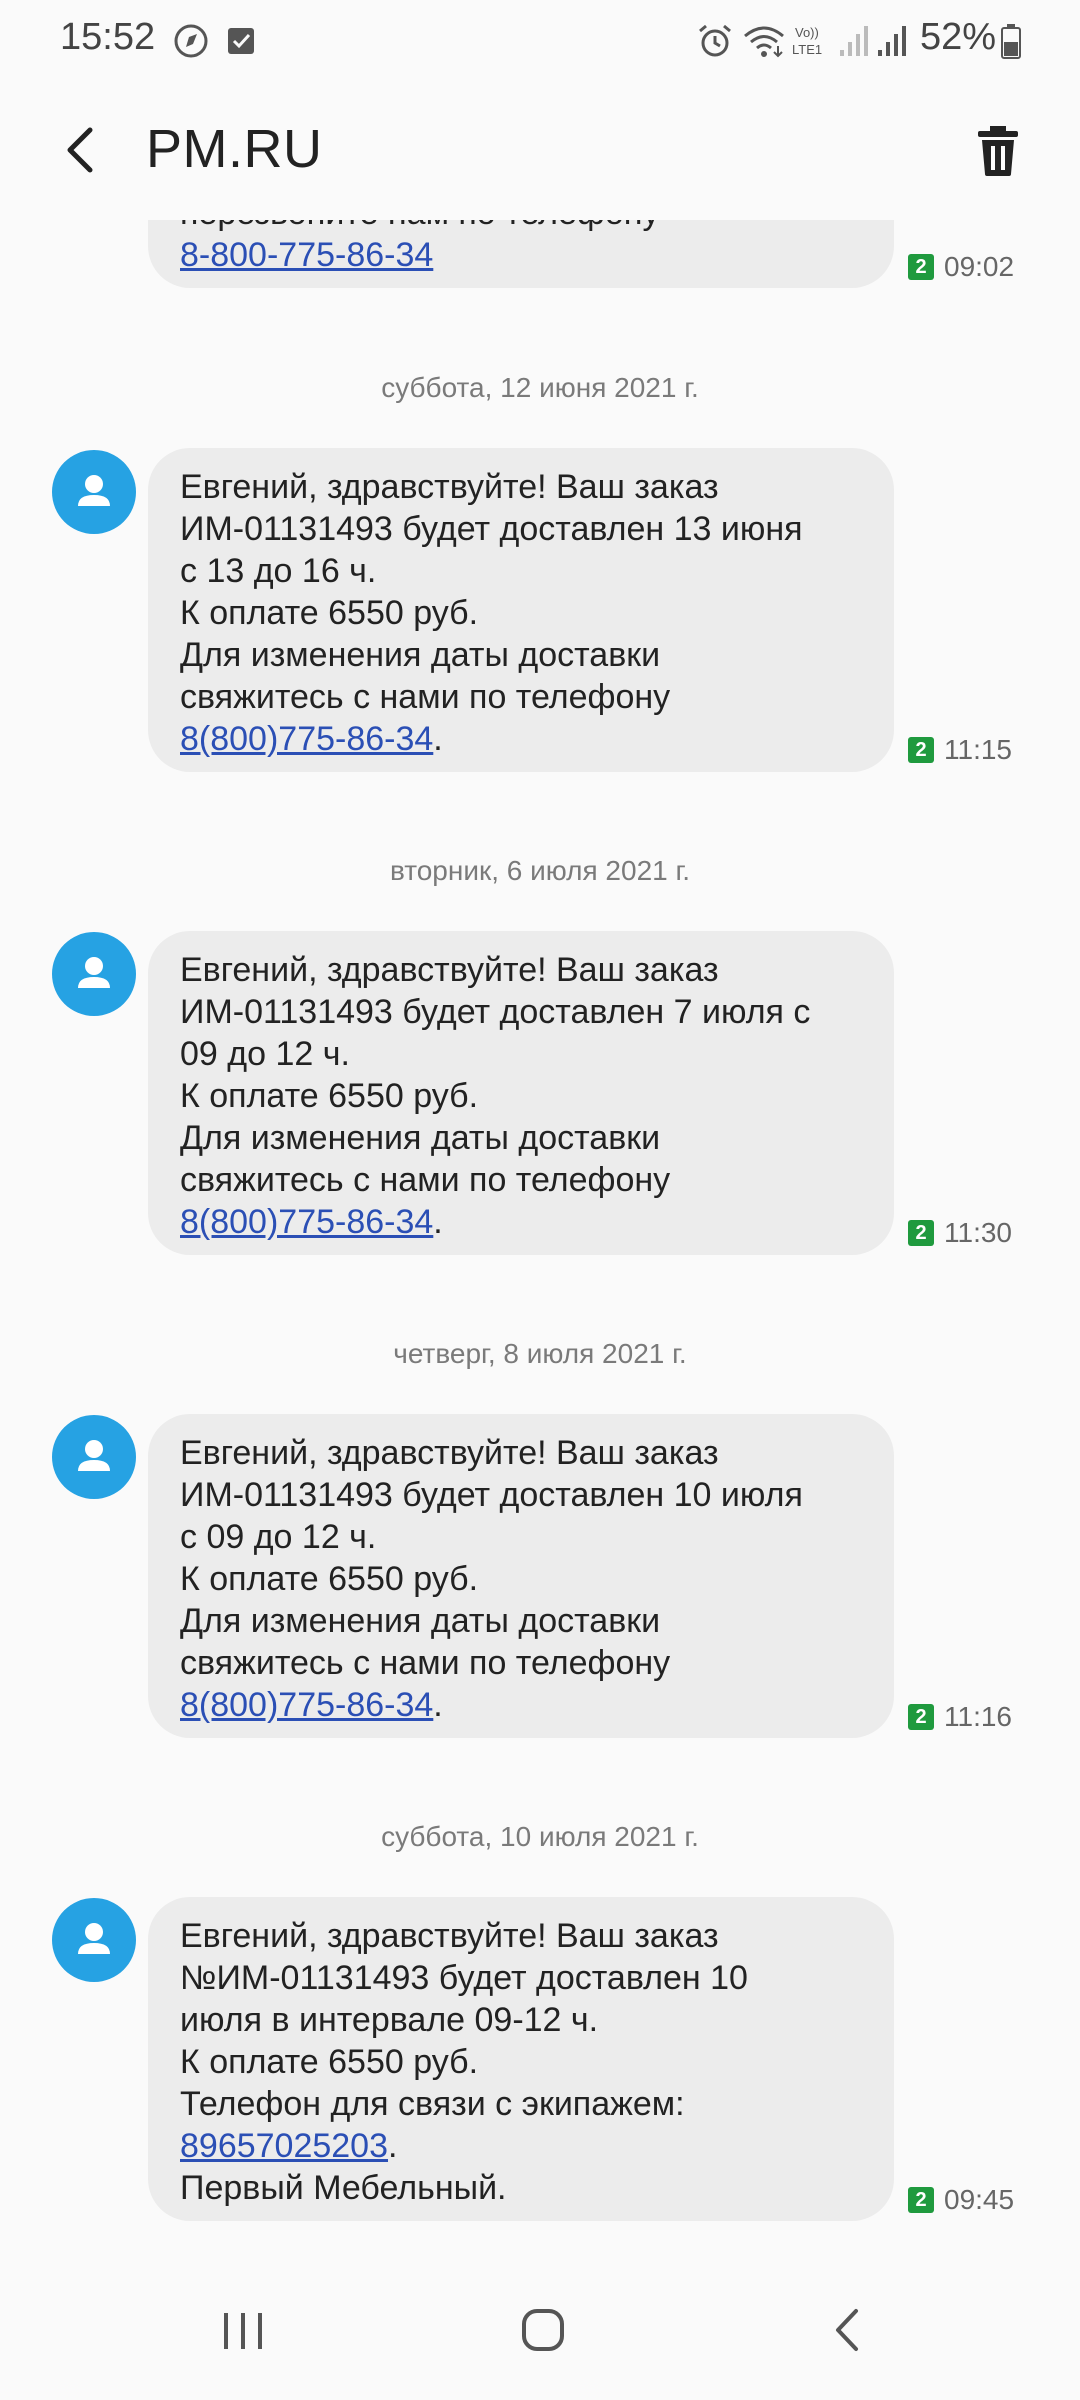 Image resolution: width=1080 pixels, height=2400 pixels. What do you see at coordinates (978, 1716) in the screenshot?
I see `message-time: 11:16` at bounding box center [978, 1716].